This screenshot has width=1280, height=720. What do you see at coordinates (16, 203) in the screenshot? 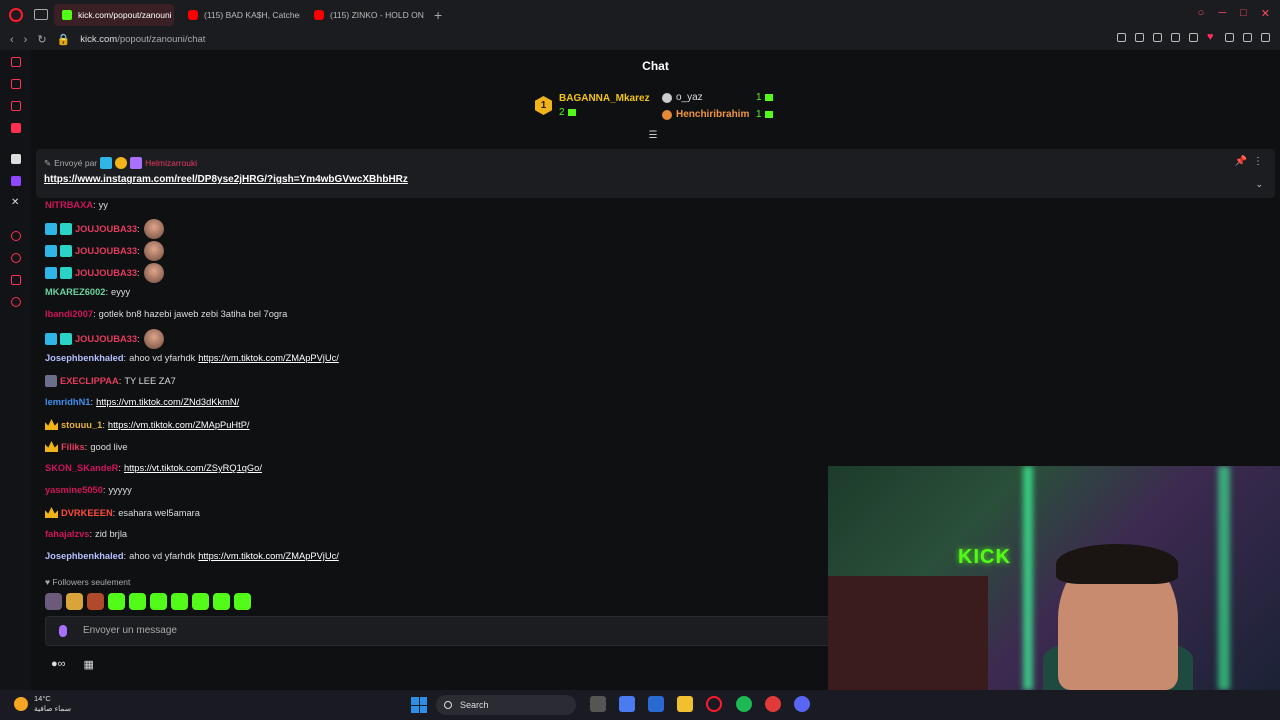
I see `x-icon: ✕` at bounding box center [16, 203].